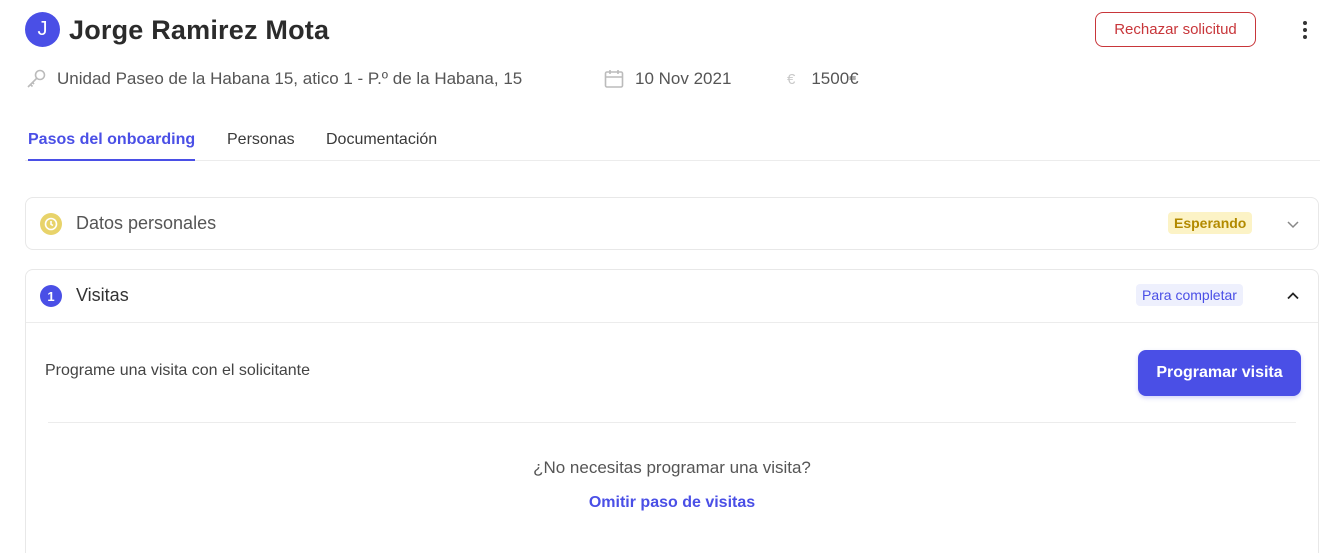 The height and width of the screenshot is (553, 1335). I want to click on status-badge: Para completar, so click(1189, 295).